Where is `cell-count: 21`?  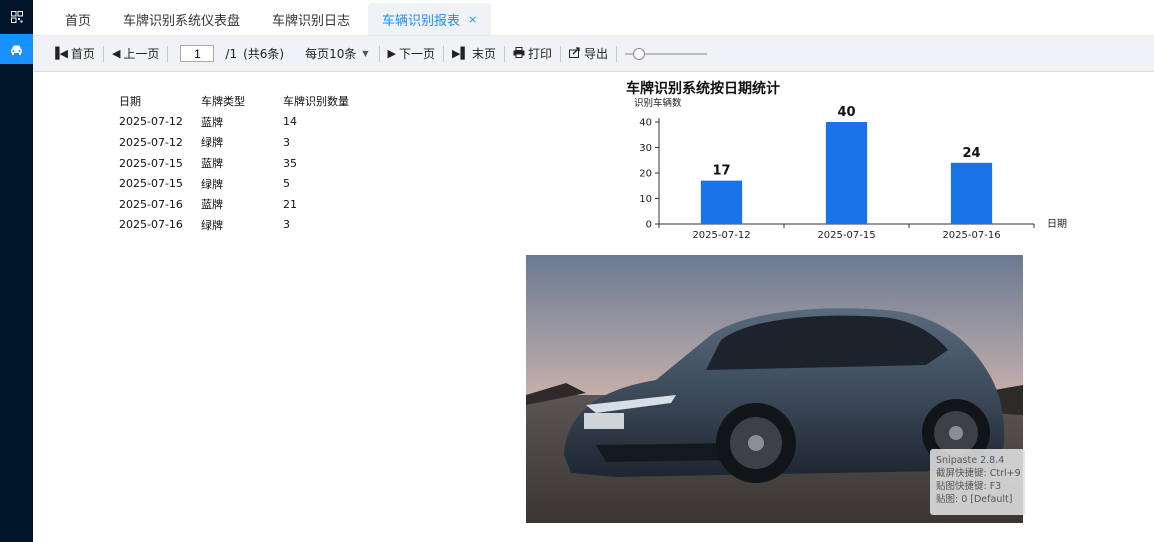 cell-count: 21 is located at coordinates (290, 204).